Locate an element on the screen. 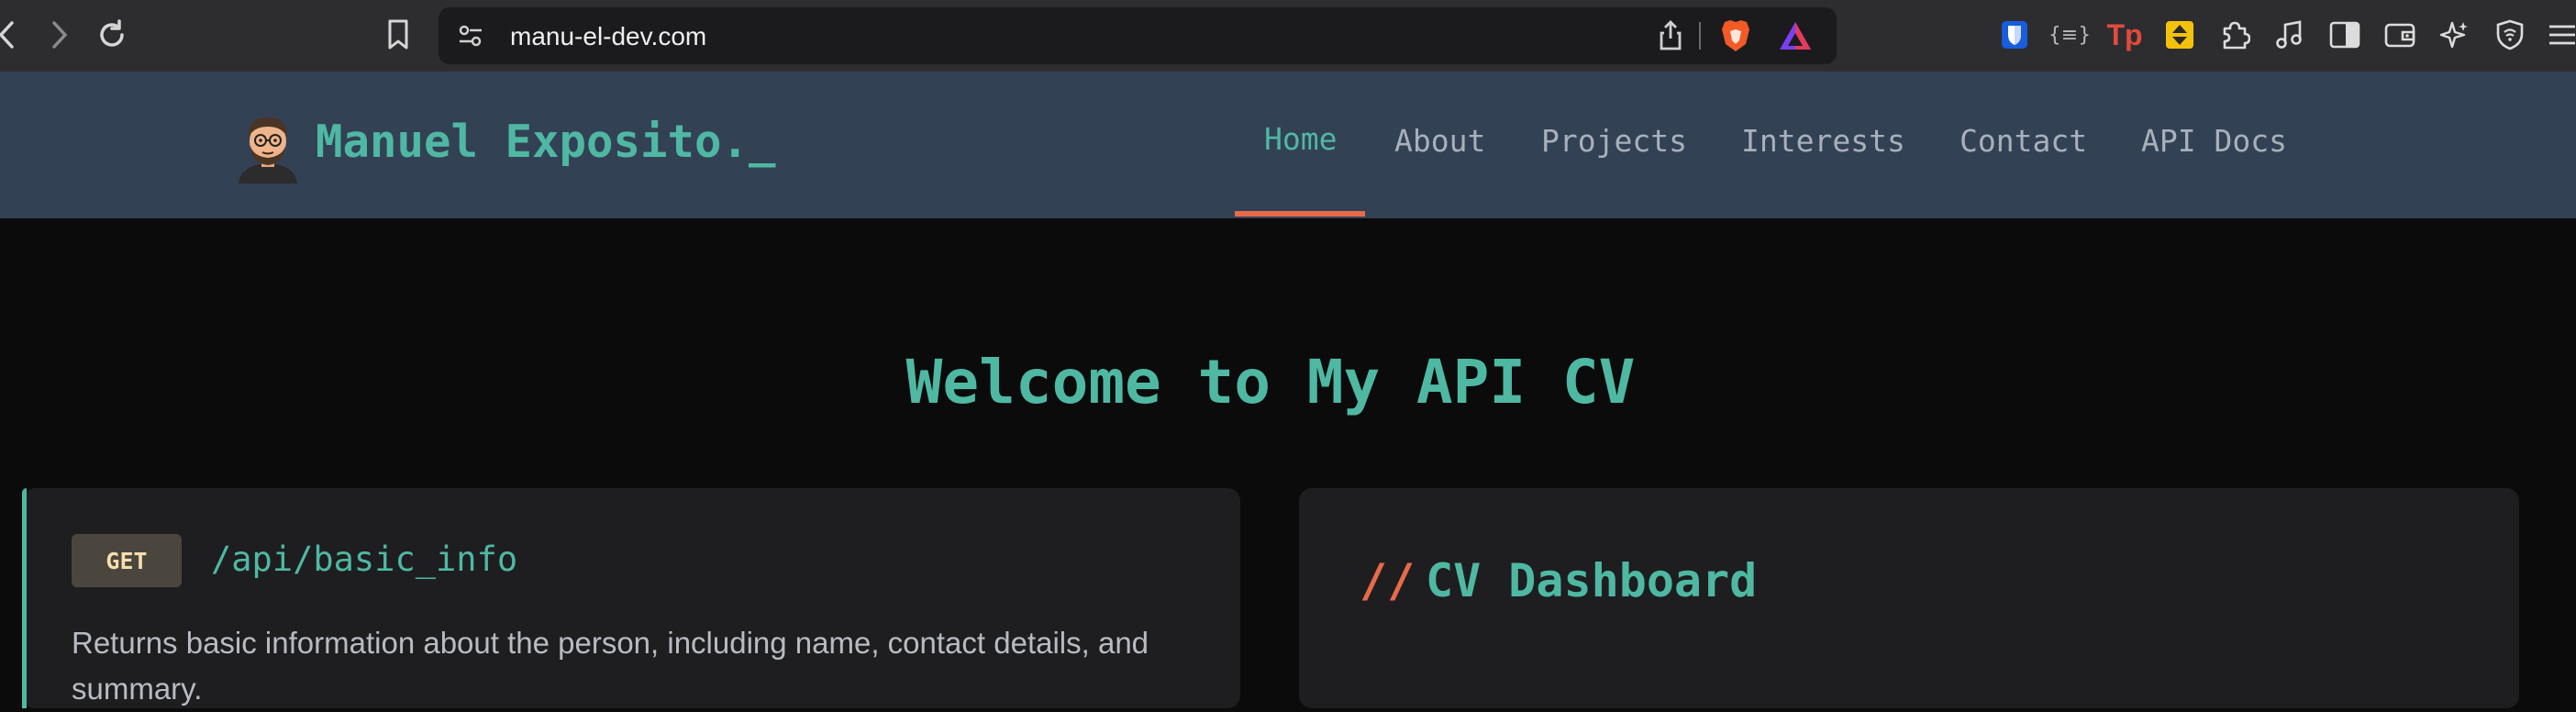 The image size is (2576, 712). bitwarden-icon is located at coordinates (2014, 35).